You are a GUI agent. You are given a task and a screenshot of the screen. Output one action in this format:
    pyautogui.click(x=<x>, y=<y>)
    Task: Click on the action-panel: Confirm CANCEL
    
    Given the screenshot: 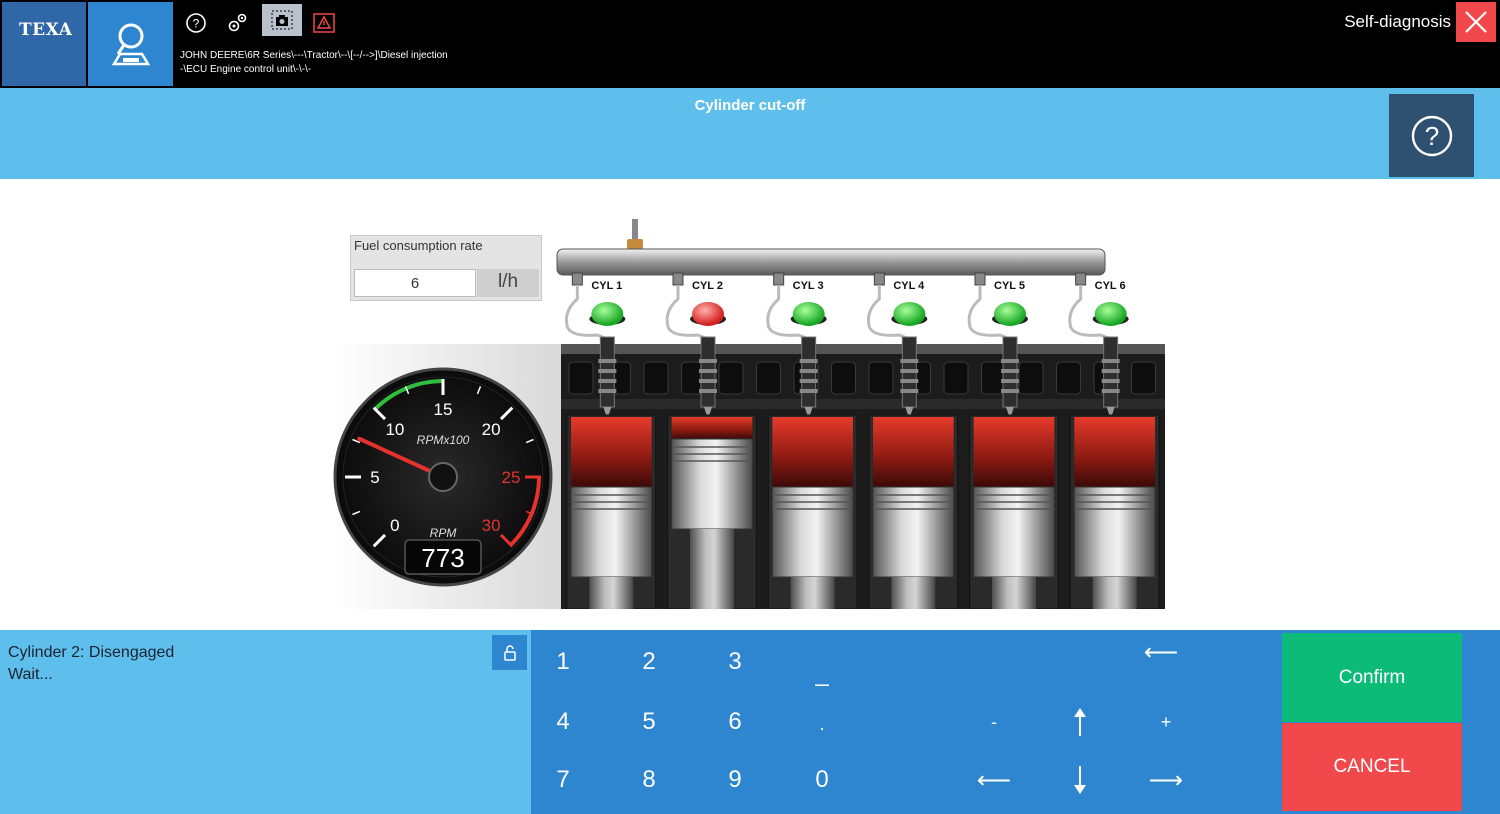 What is the action you would take?
    pyautogui.click(x=1391, y=722)
    